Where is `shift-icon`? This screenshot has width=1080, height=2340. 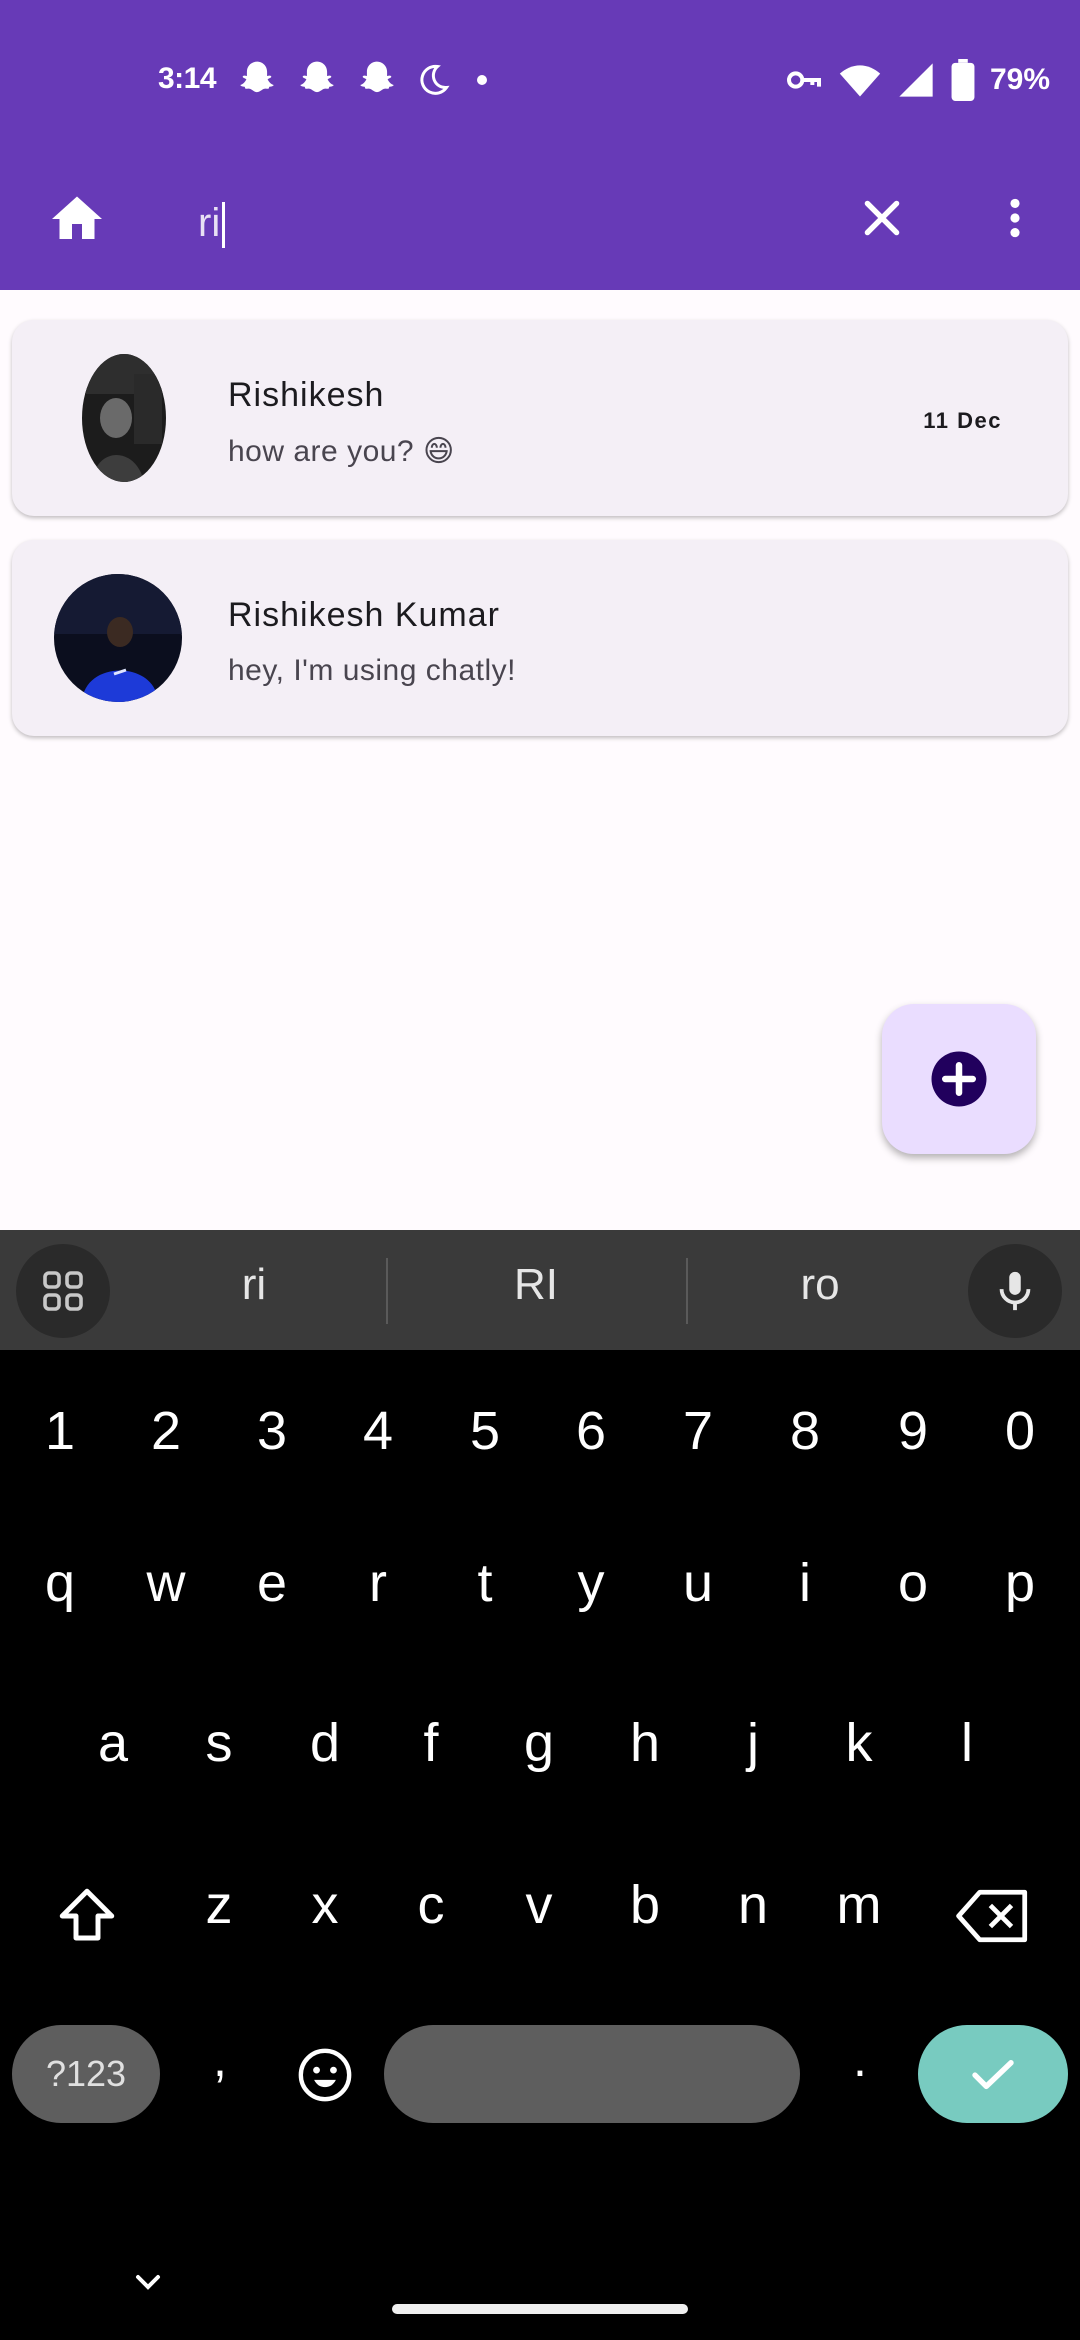
shift-icon is located at coordinates (87, 1914).